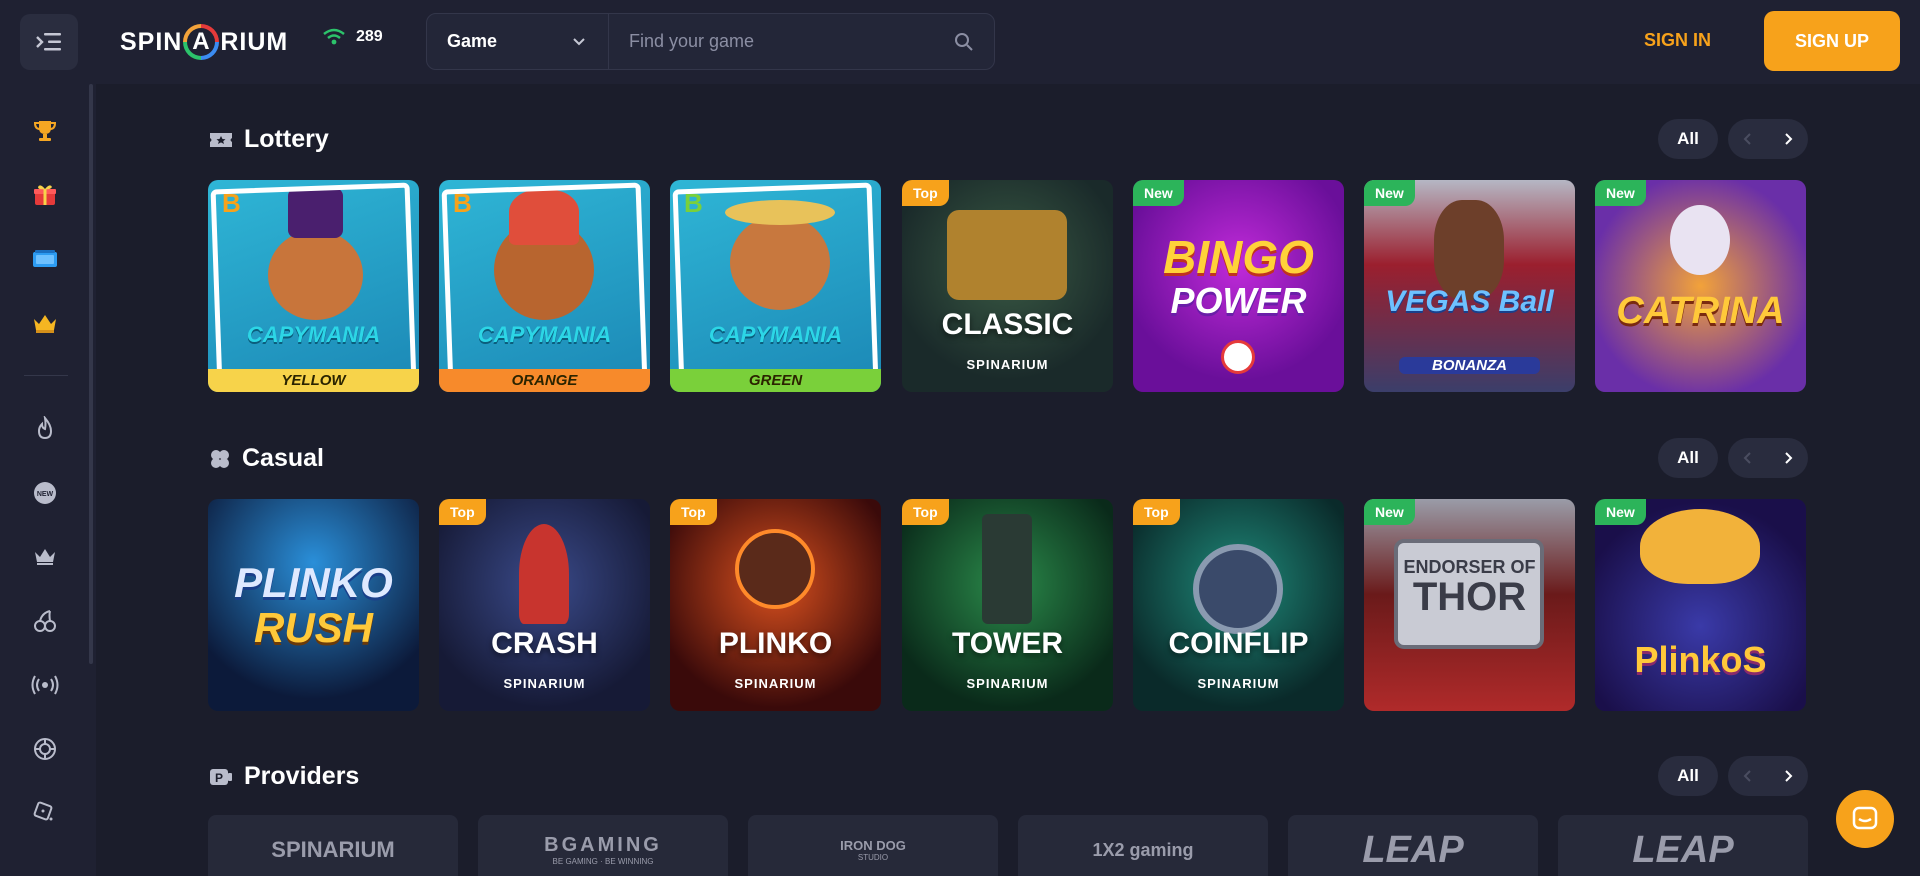 The height and width of the screenshot is (876, 1920). I want to click on select-value: Game, so click(472, 41).